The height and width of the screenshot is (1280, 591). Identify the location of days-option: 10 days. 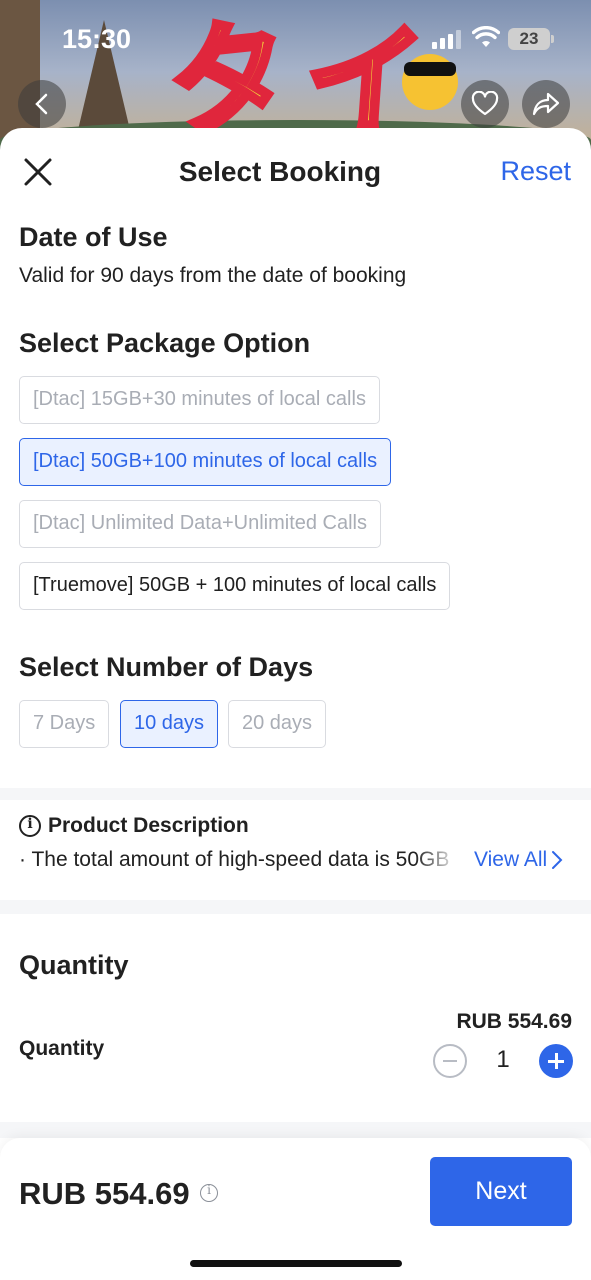
(169, 724).